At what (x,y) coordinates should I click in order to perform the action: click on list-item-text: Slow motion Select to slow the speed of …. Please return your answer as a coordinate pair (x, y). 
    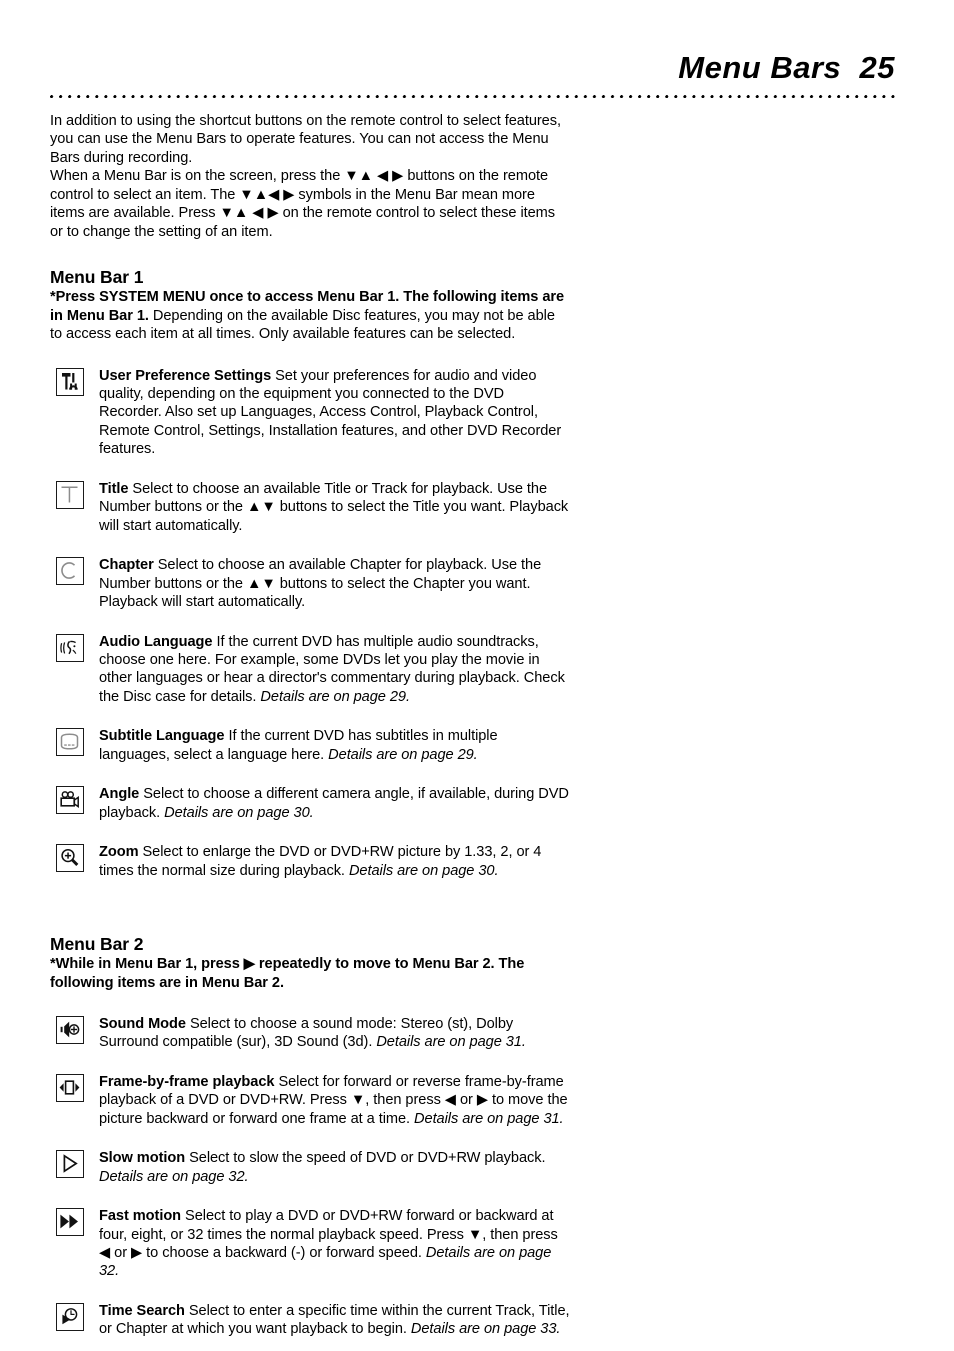
    Looking at the image, I should click on (334, 1167).